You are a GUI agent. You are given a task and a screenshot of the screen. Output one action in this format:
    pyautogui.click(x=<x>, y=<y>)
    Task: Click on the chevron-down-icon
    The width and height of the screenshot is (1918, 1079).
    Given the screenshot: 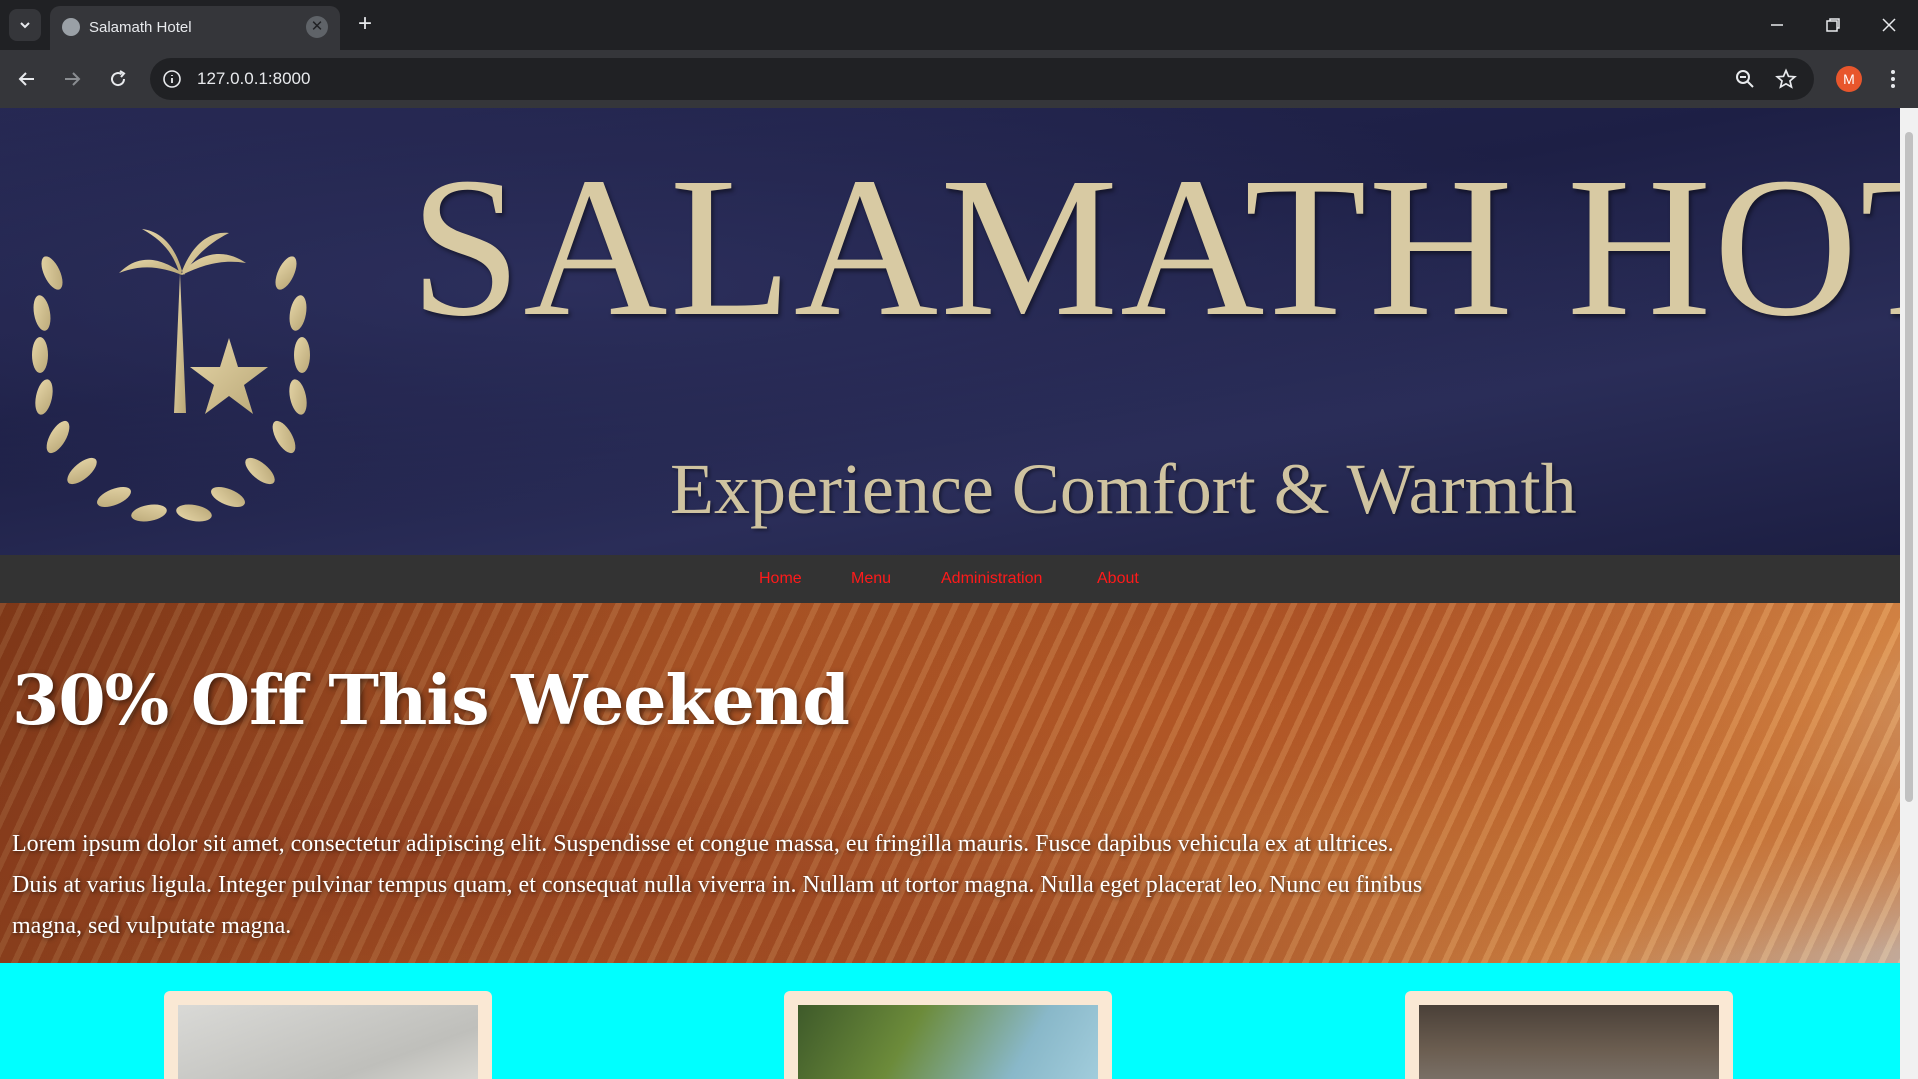 What is the action you would take?
    pyautogui.click(x=25, y=25)
    